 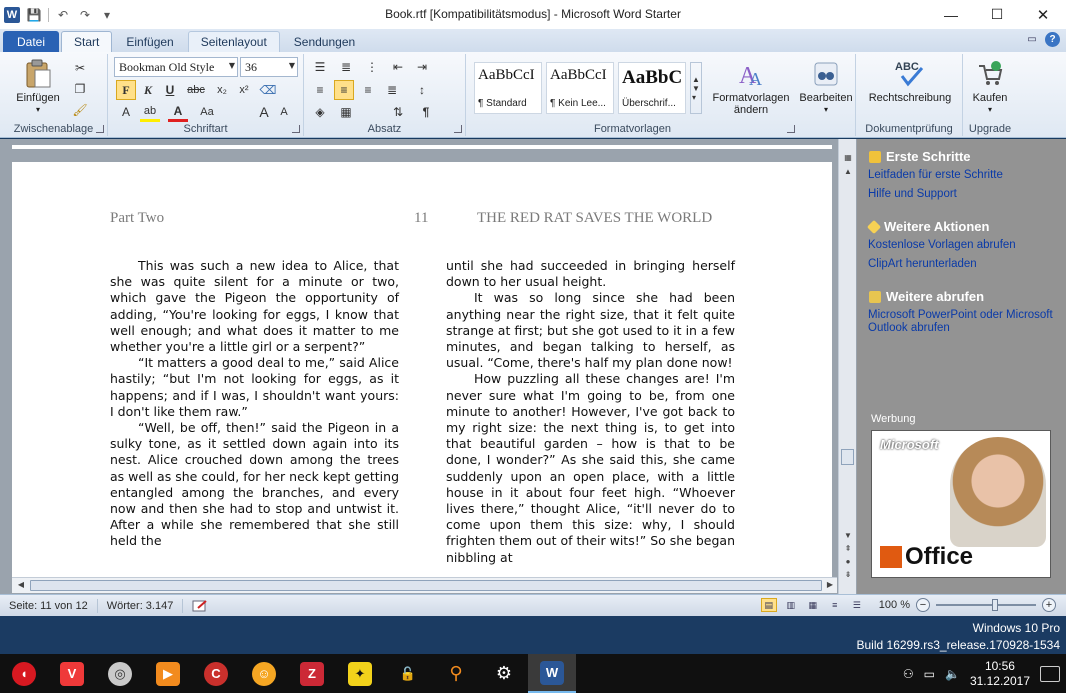 I want to click on cut-icon: ✂, so click(x=80, y=68).